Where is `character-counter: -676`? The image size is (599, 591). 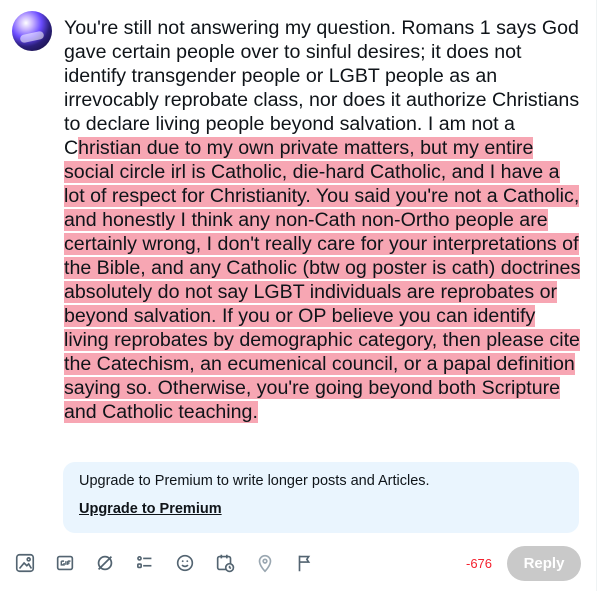
character-counter: -676 is located at coordinates (479, 563).